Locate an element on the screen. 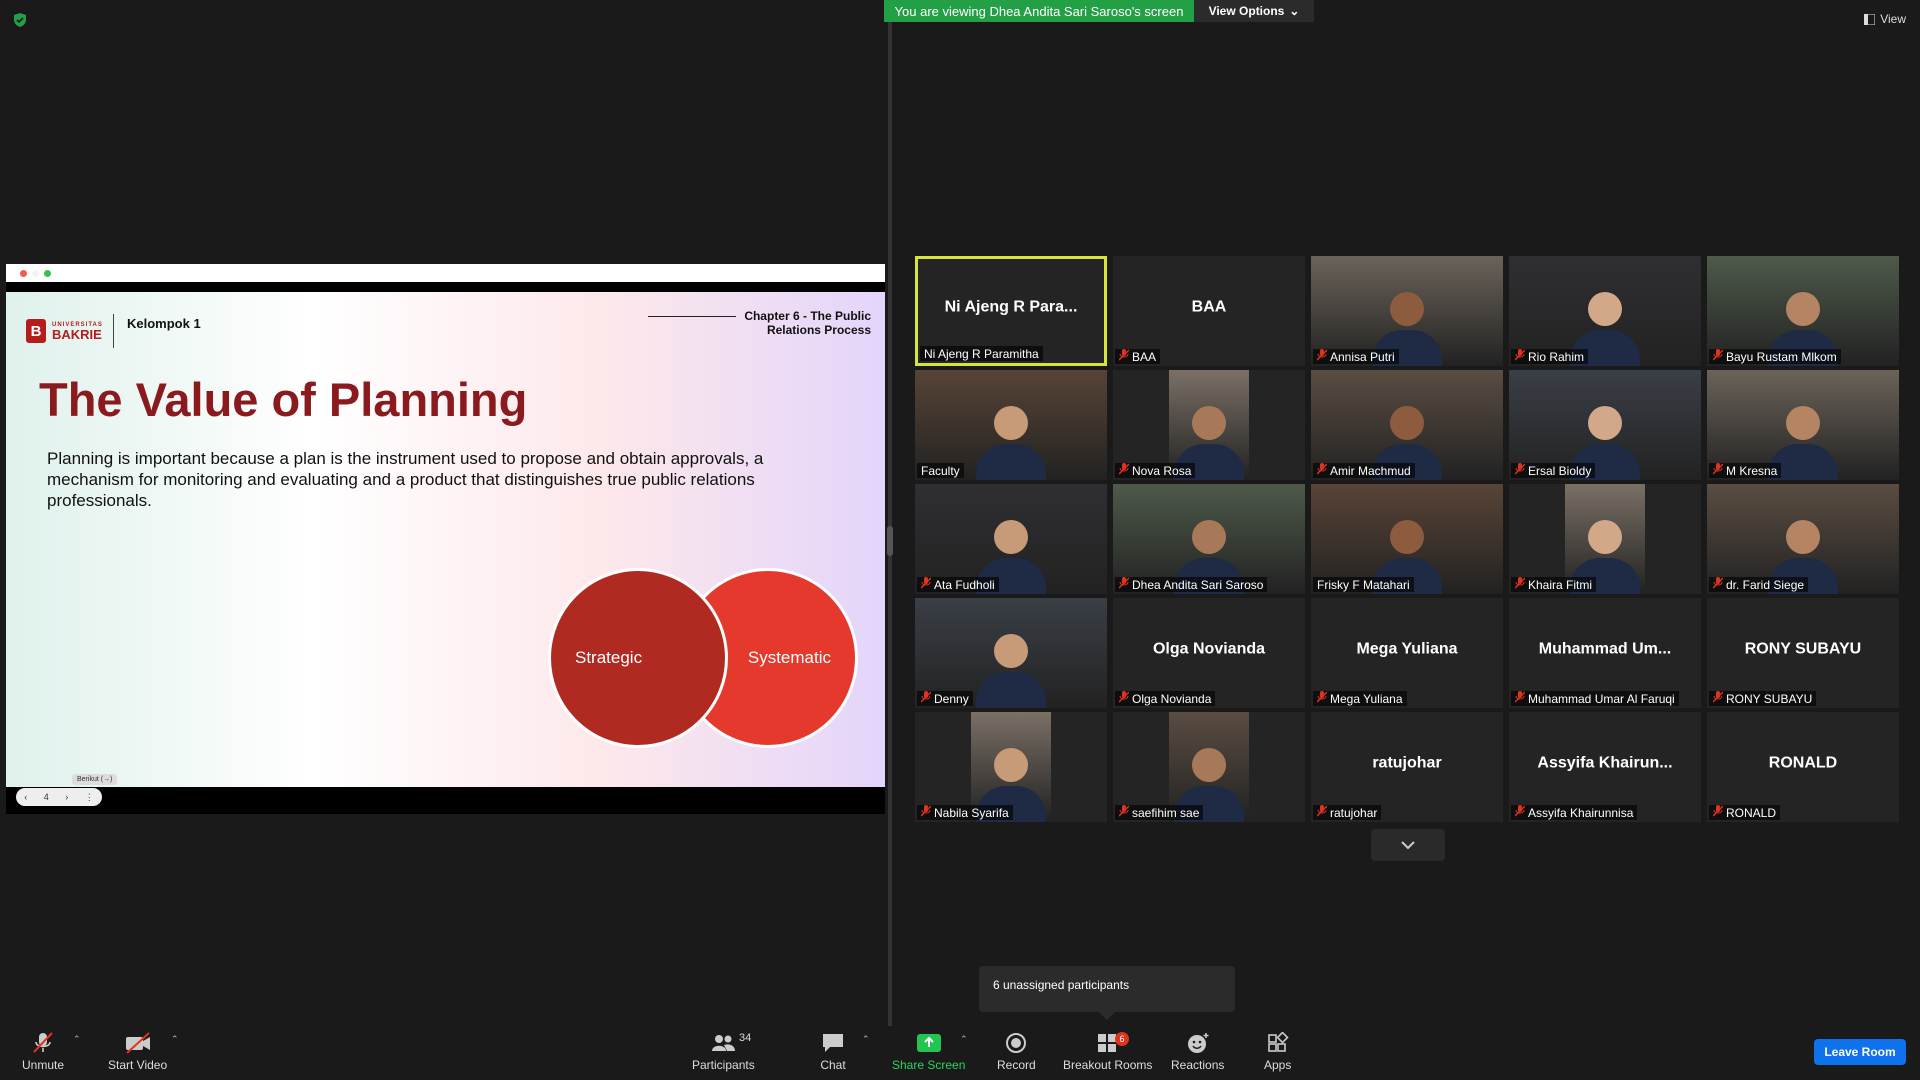  participant-name-label: Muhammad Umar Al Faruqi is located at coordinates (1595, 698).